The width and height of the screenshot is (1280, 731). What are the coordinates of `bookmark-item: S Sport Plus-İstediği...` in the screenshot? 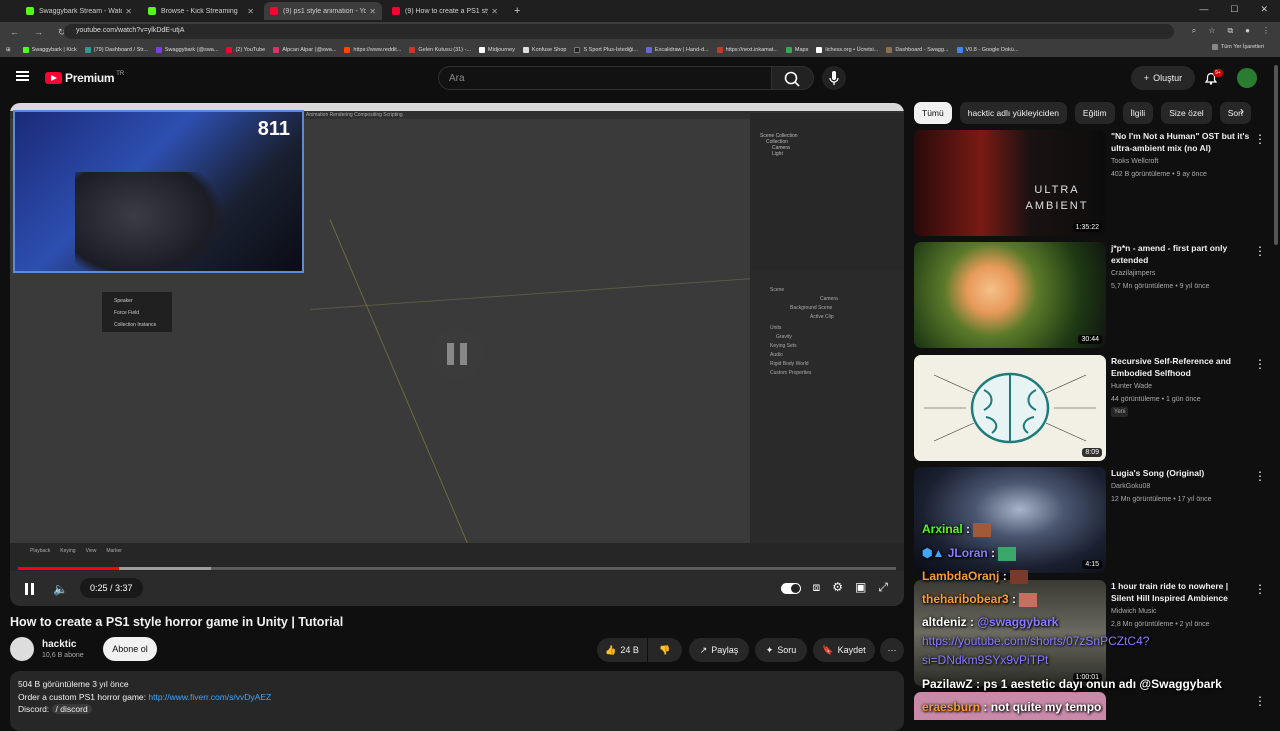 It's located at (606, 49).